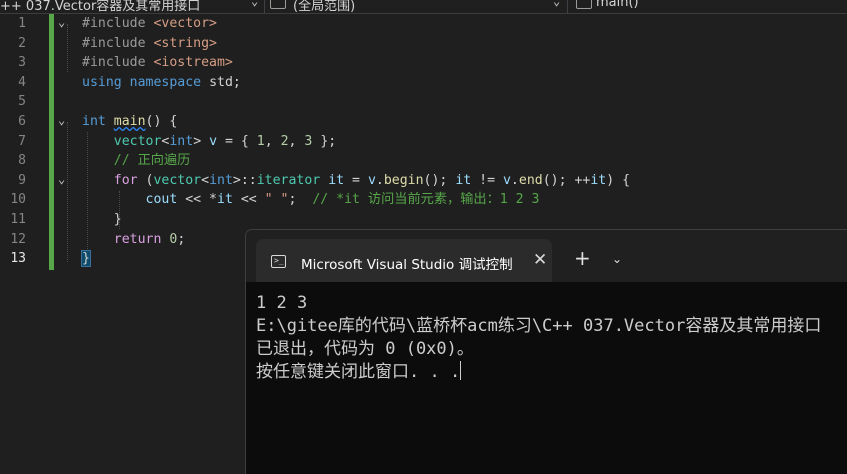 The height and width of the screenshot is (474, 847). What do you see at coordinates (22, 82) in the screenshot?
I see `line-number: 4` at bounding box center [22, 82].